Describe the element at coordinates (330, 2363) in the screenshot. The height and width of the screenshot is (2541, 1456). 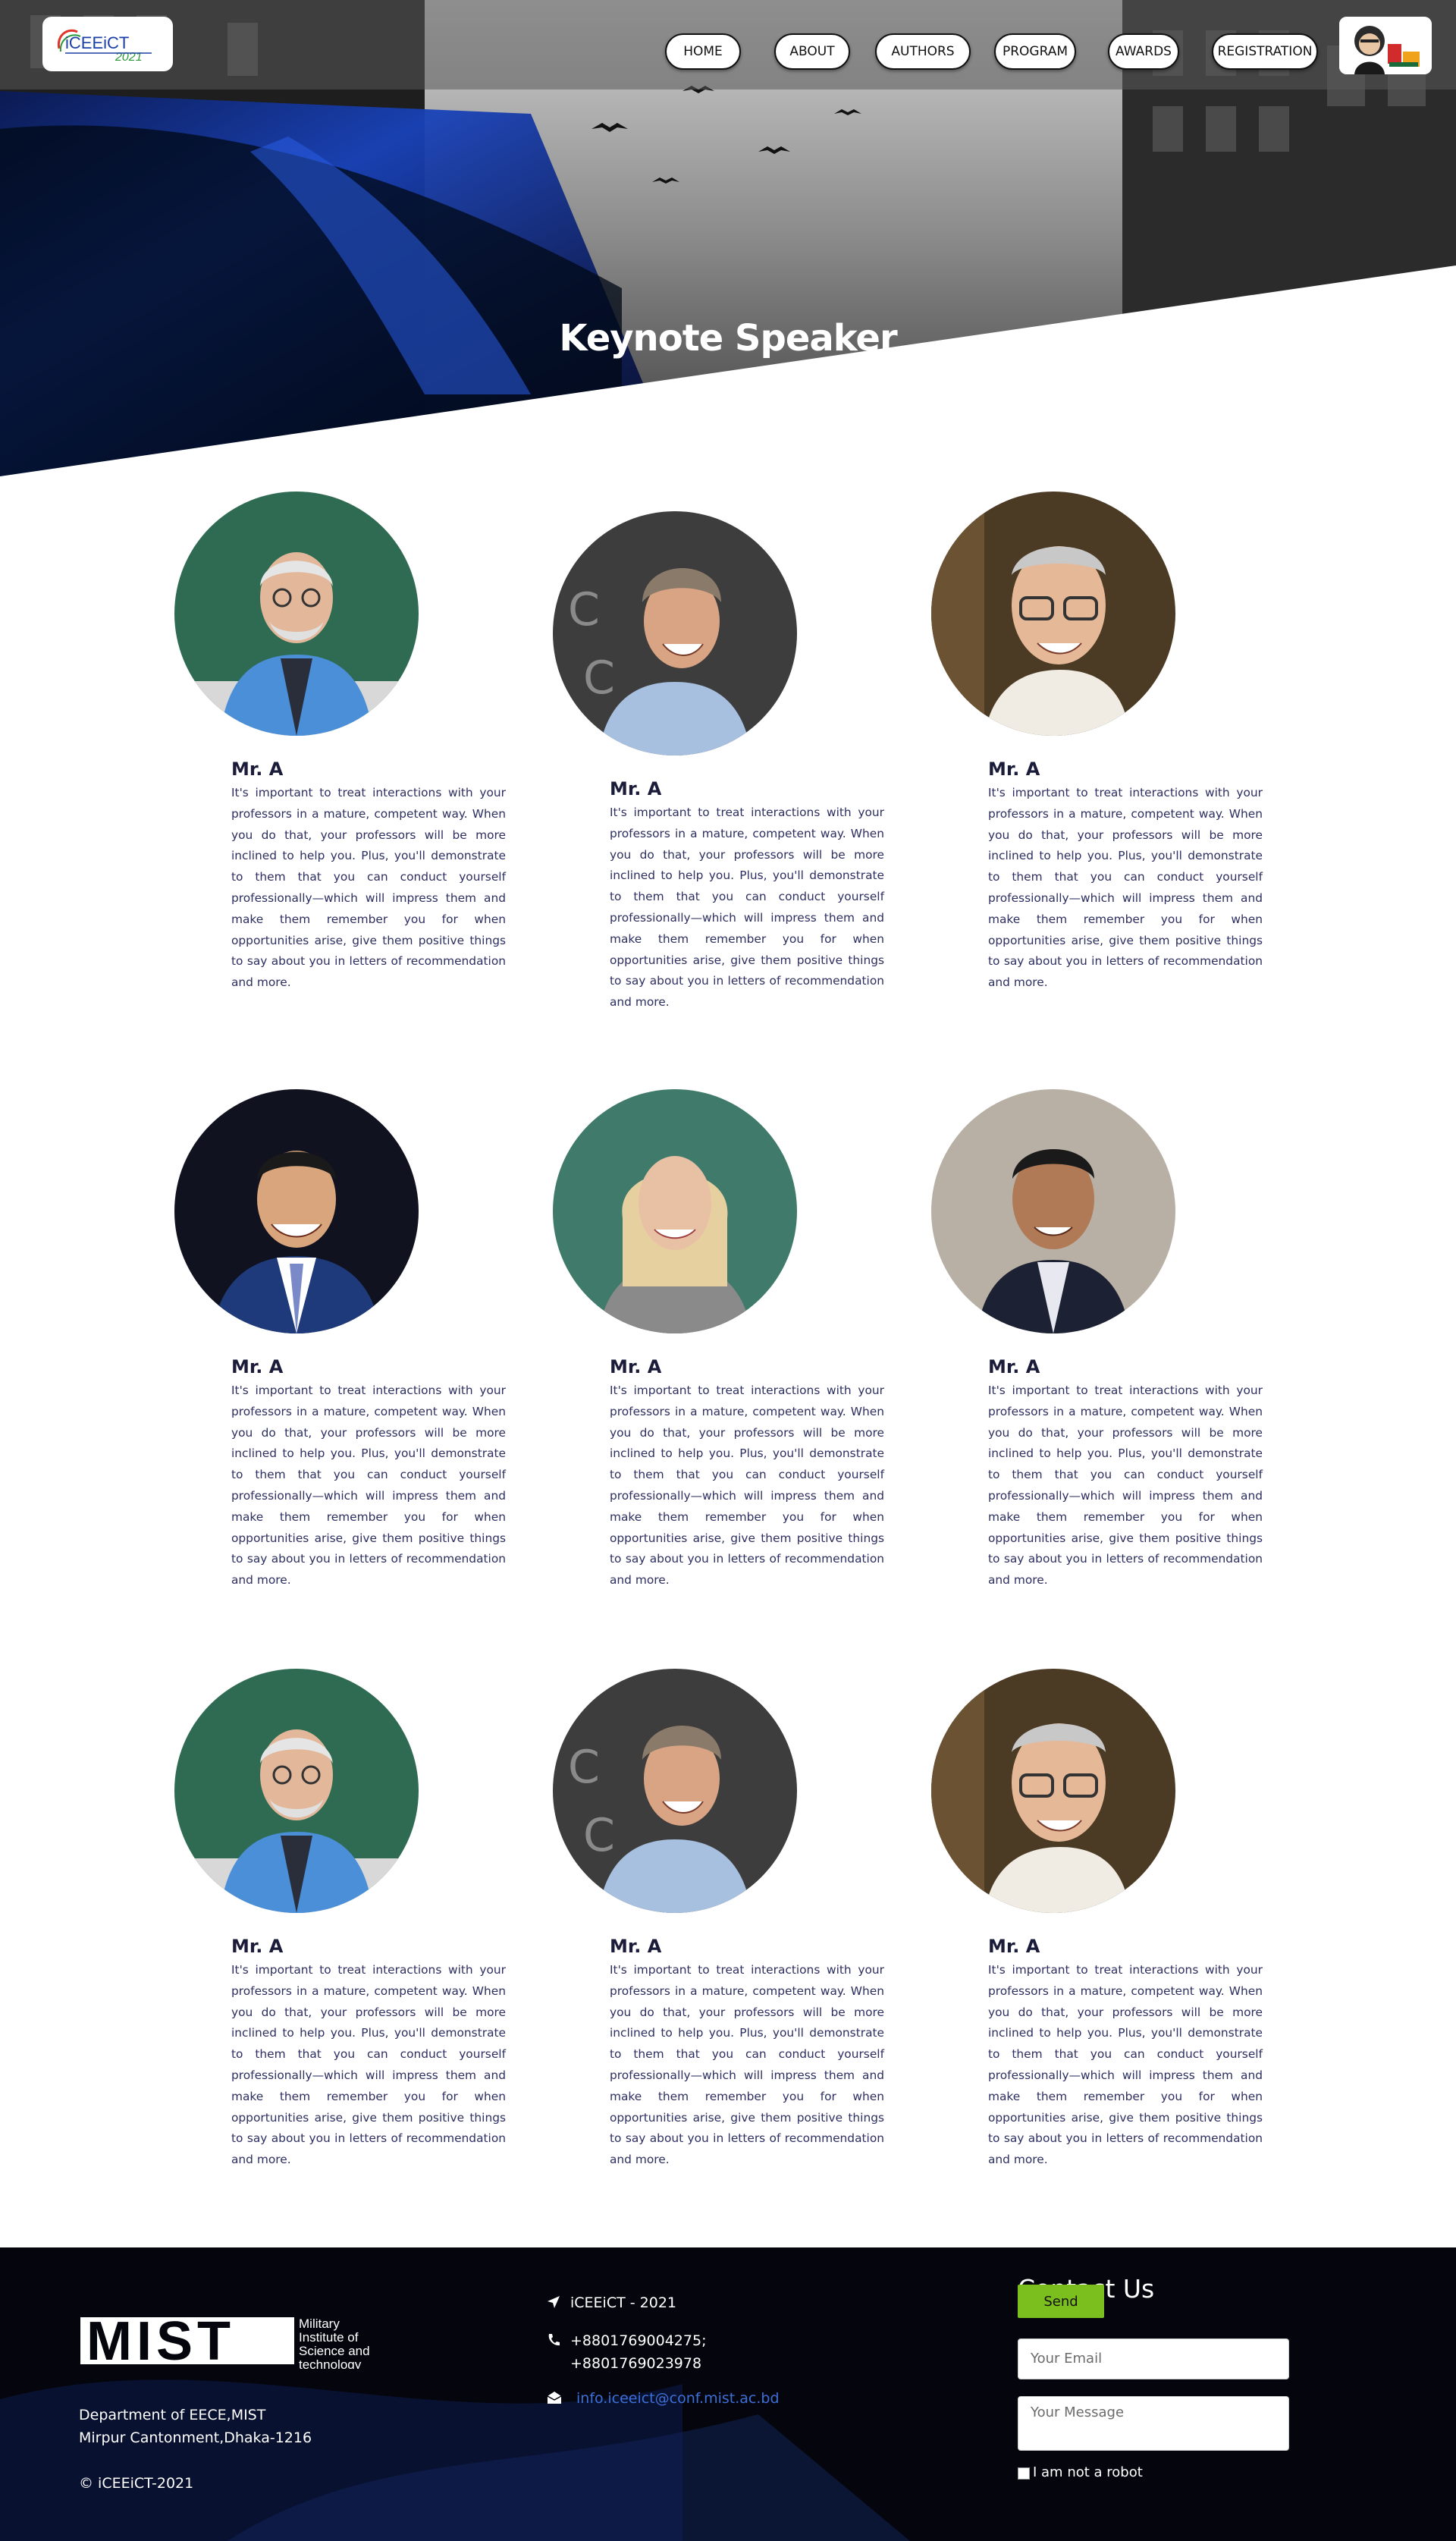
I see `mist-tagline-4: technology` at that location.